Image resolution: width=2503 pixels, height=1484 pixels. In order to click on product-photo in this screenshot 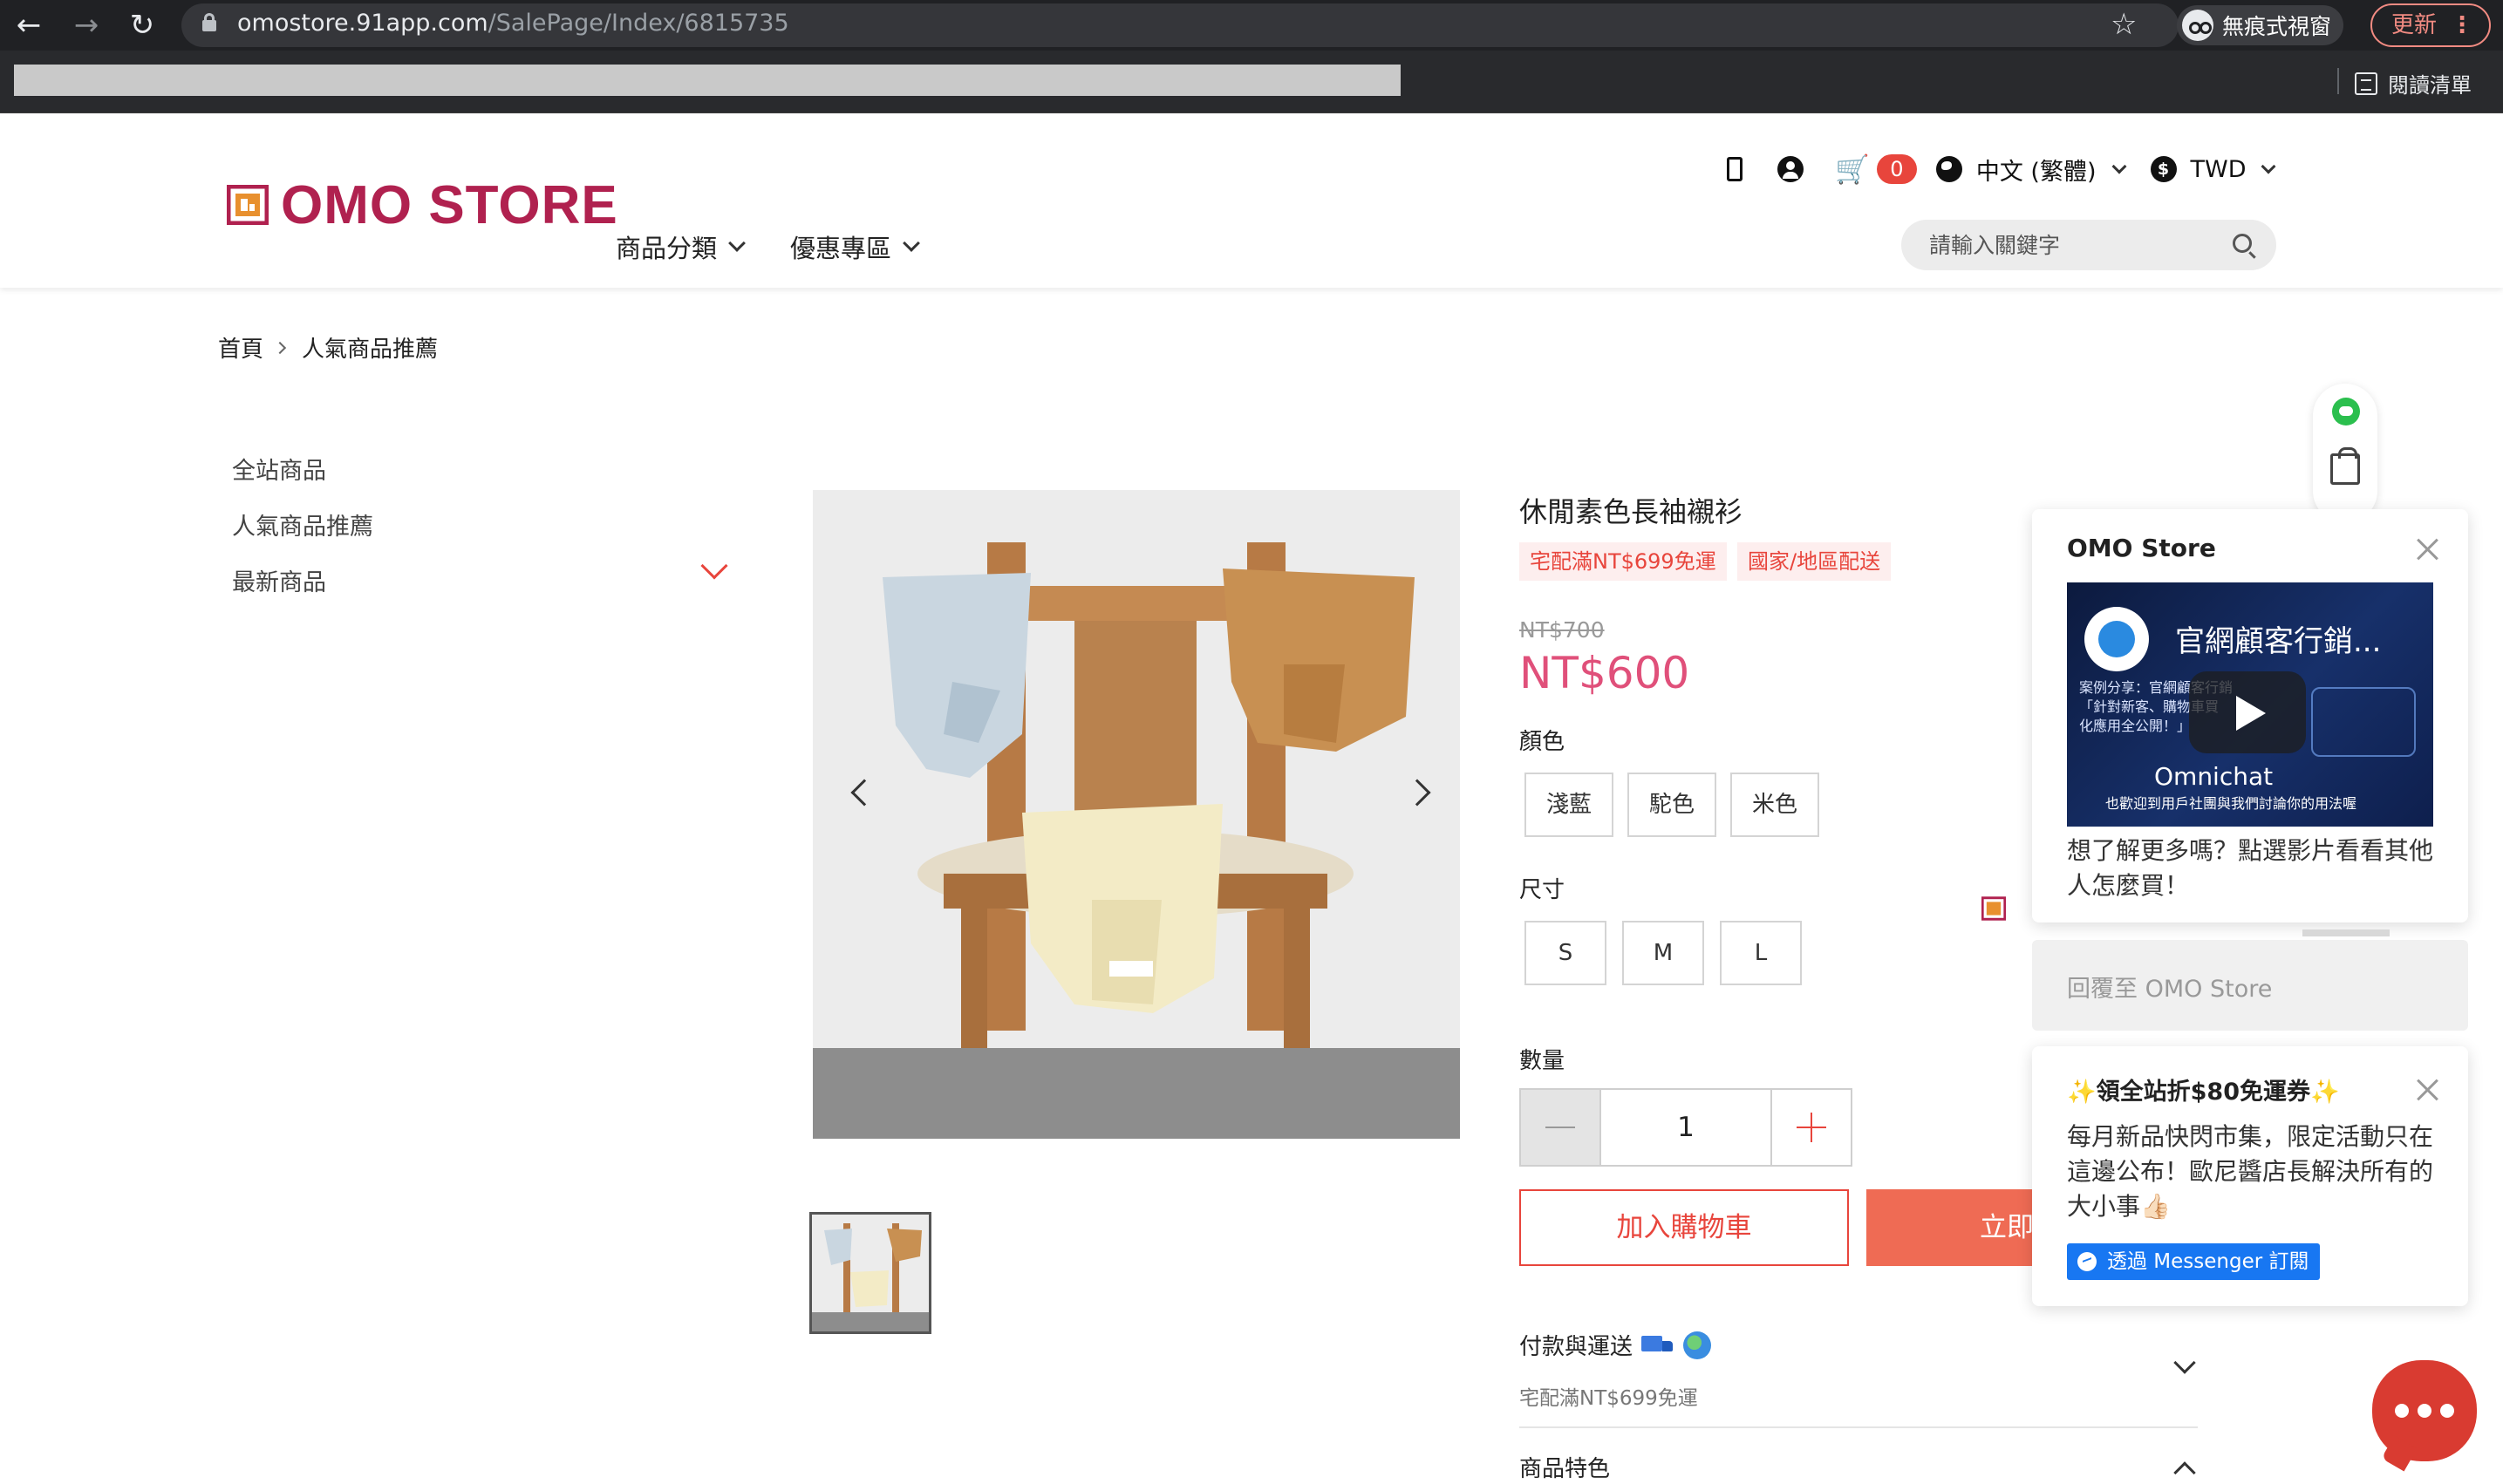, I will do `click(1136, 814)`.